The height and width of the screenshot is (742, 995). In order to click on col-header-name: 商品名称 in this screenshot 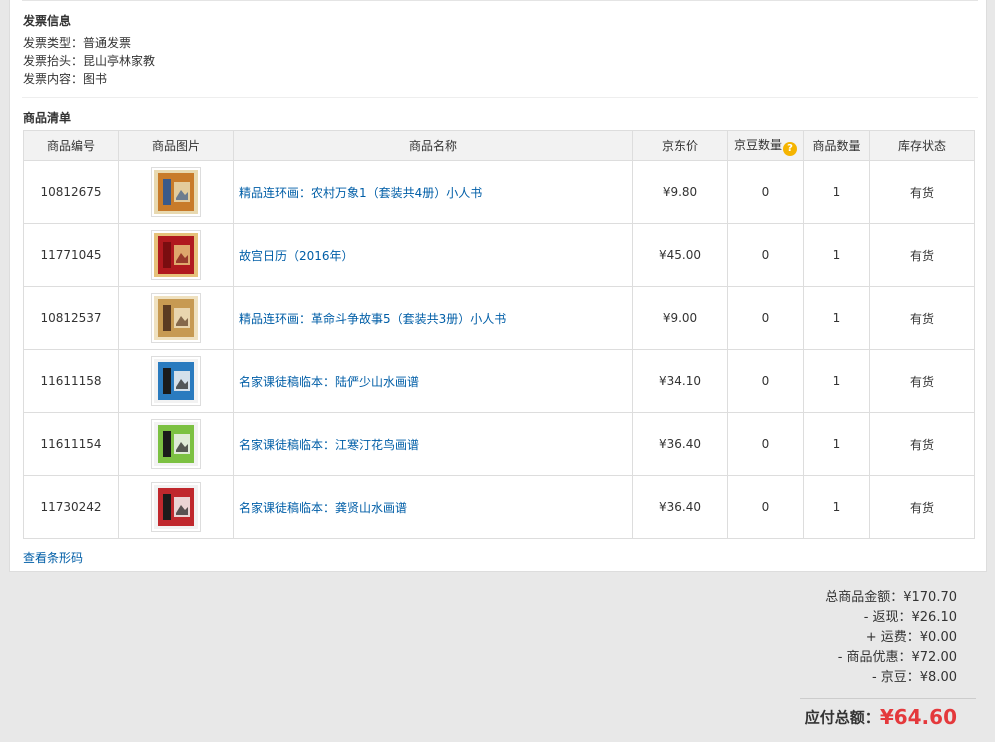, I will do `click(433, 145)`.